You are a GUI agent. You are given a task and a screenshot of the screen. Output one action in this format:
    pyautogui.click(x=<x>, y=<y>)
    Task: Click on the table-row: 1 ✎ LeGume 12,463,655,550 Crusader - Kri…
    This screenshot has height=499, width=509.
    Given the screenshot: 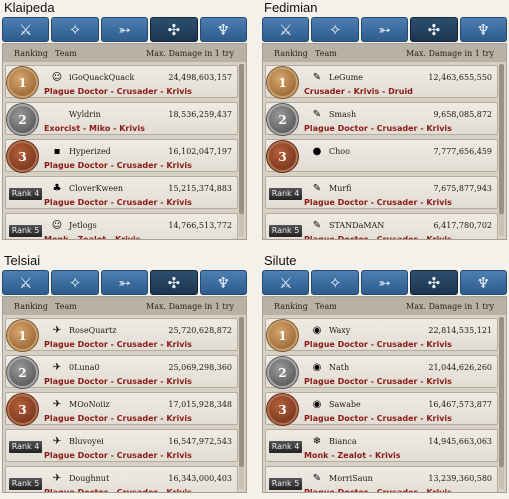 What is the action you would take?
    pyautogui.click(x=381, y=81)
    